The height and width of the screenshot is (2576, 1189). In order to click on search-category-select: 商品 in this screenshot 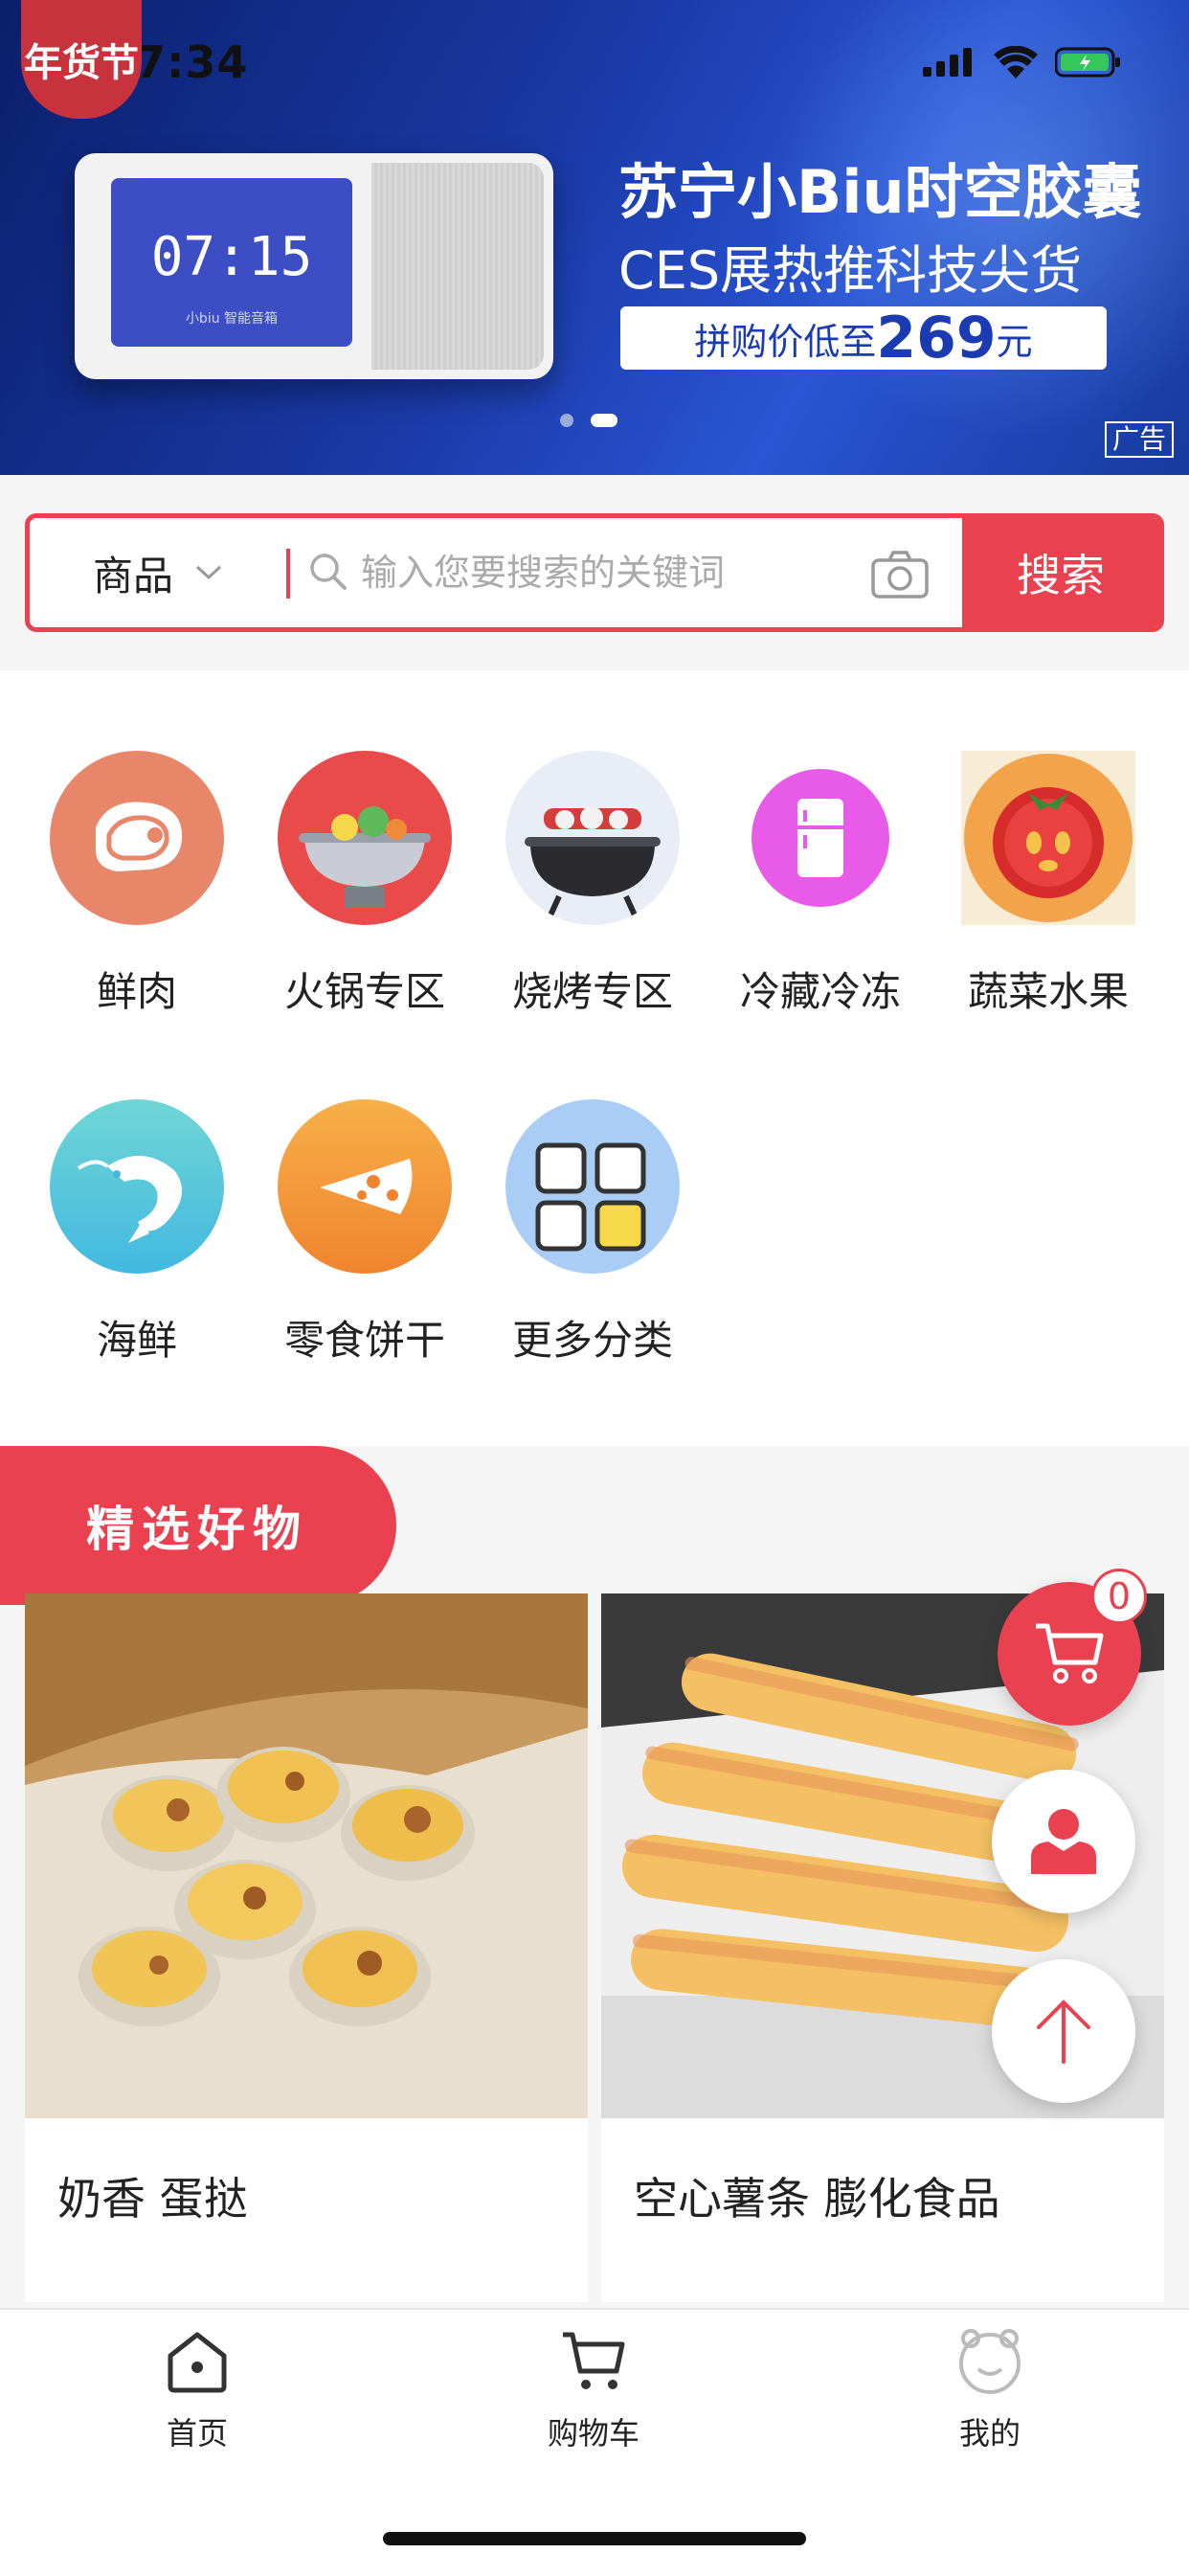, I will do `click(158, 572)`.